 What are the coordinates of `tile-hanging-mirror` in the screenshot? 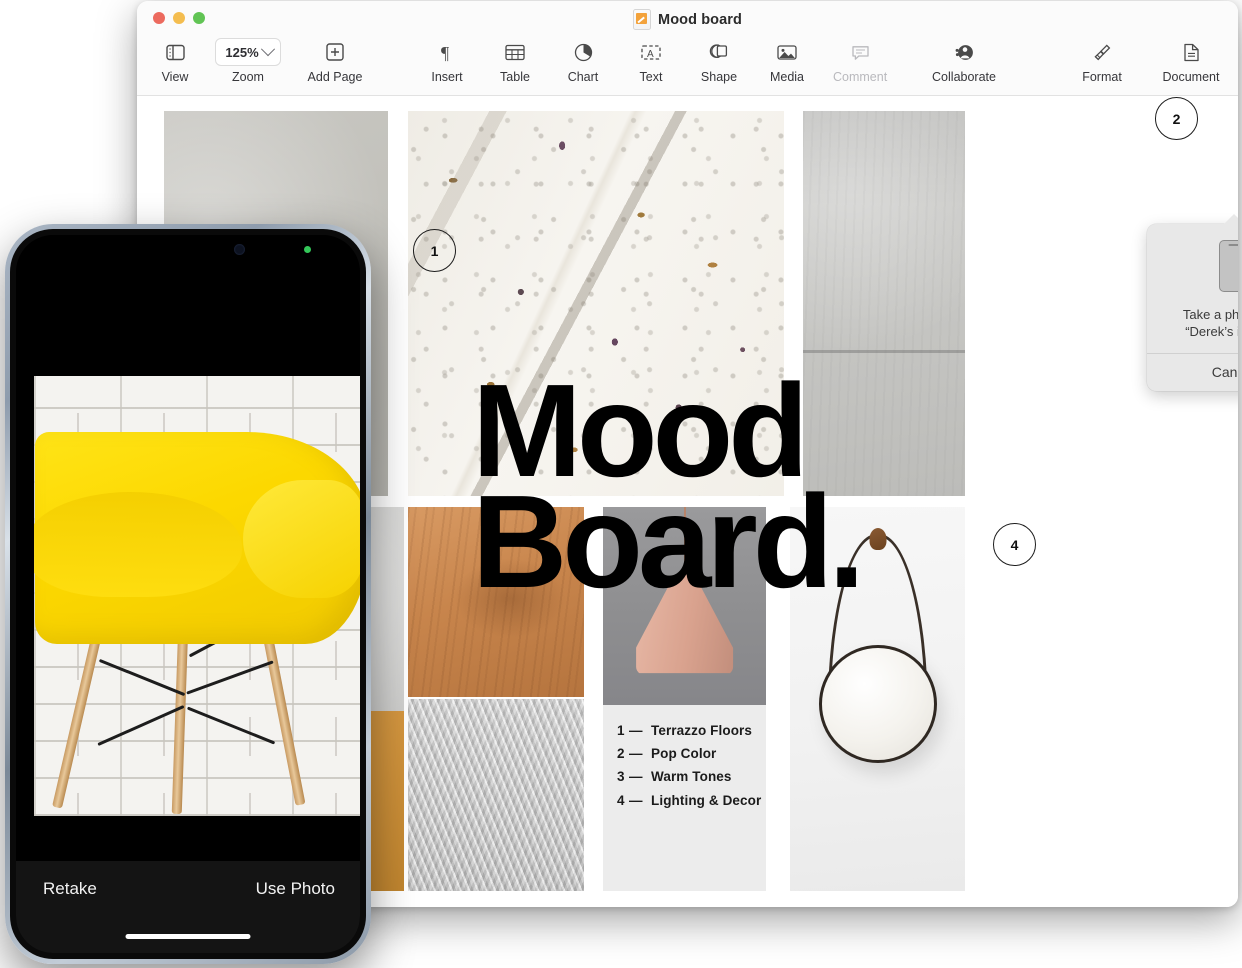 It's located at (877, 699).